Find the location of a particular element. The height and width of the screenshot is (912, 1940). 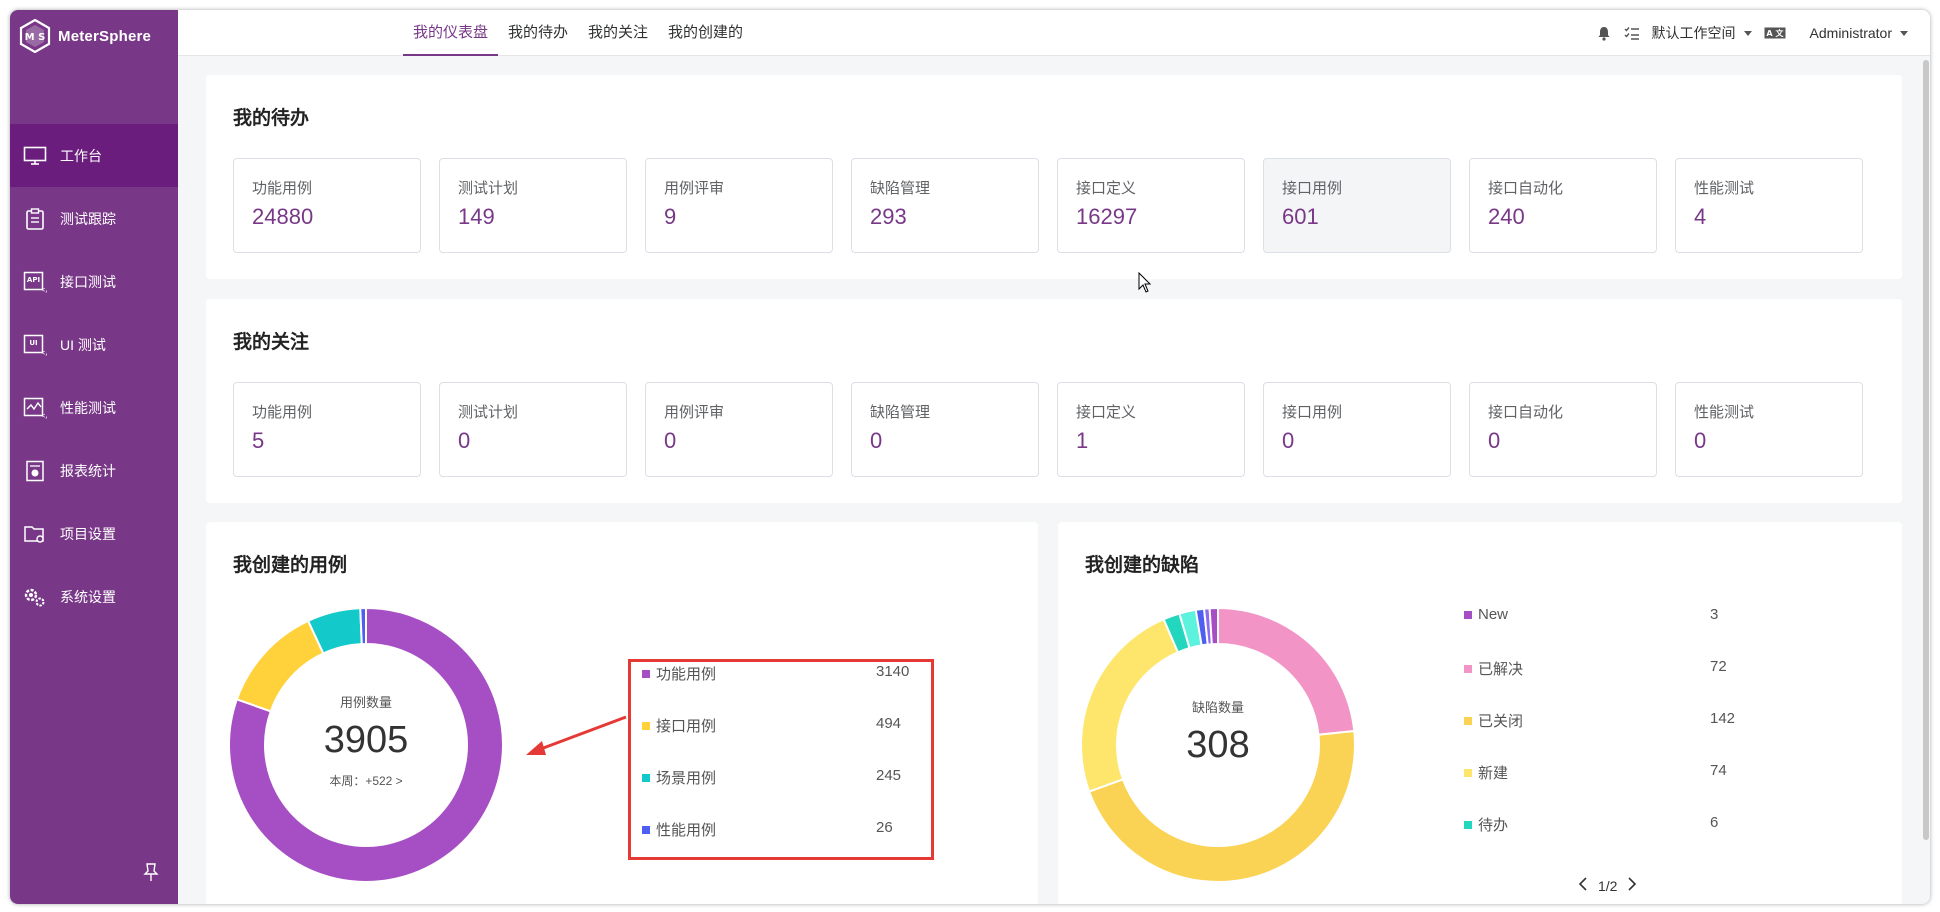

sidebar-item-system-settings: 系统设置 is located at coordinates (94, 596).